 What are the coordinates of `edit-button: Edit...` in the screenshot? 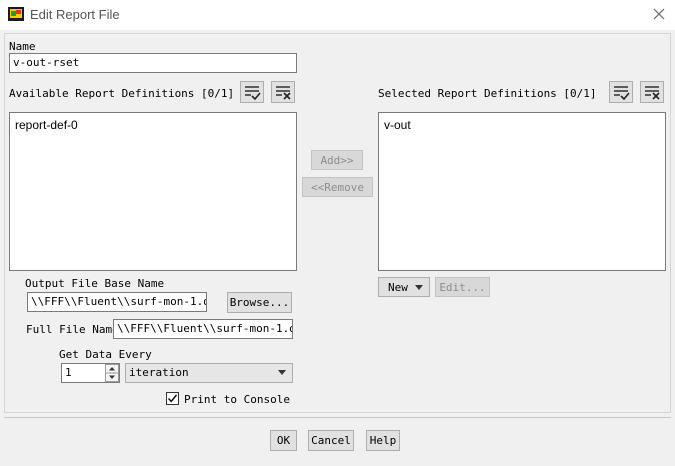 It's located at (462, 287).